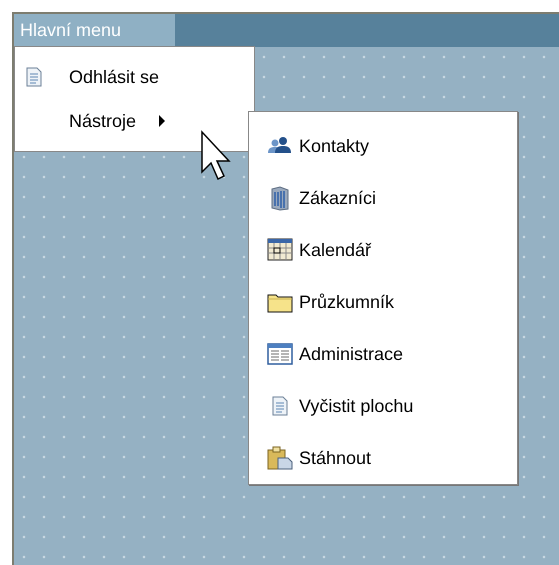  Describe the element at coordinates (383, 302) in the screenshot. I see `menu-item: Průzkumník` at that location.